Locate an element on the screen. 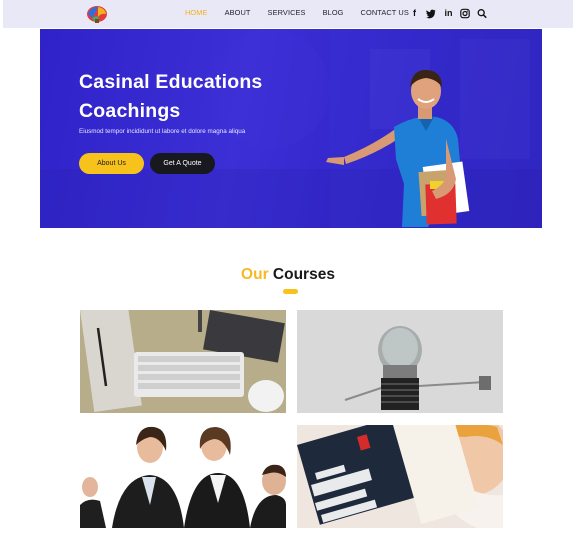 This screenshot has height=534, width=576. hero-title: Casinal Educations Coachings is located at coordinates (209, 97).